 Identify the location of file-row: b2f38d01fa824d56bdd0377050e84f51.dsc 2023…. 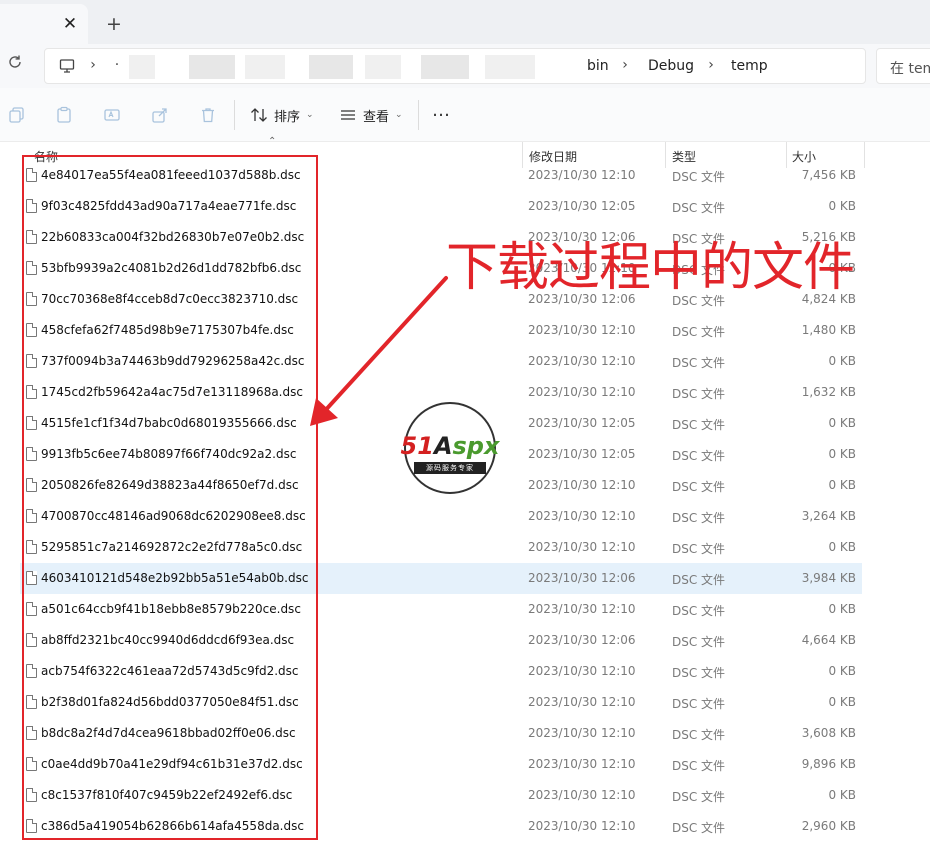
(441, 702).